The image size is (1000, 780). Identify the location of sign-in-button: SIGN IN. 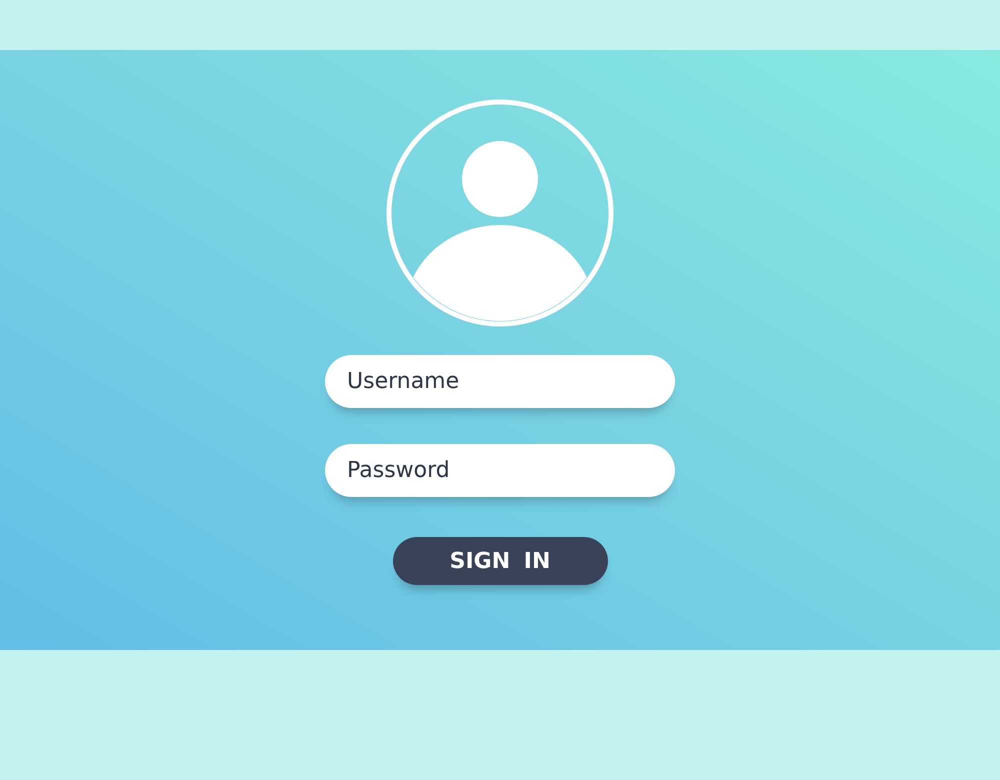
(500, 561).